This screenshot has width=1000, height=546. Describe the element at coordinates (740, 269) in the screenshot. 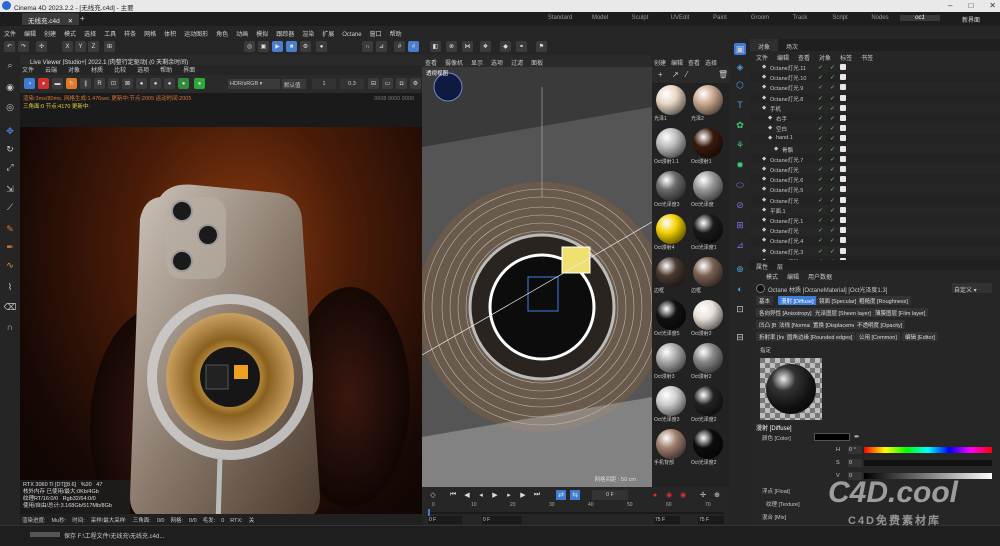

I see `environment-icon: ⊕` at that location.